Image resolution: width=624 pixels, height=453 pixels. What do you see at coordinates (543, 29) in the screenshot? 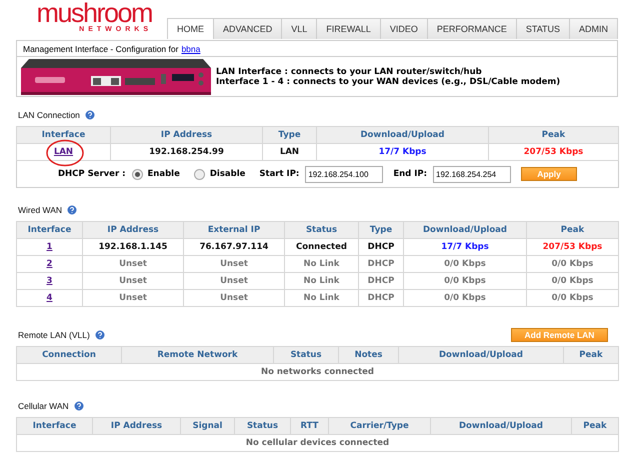
I see `nav-tab: STATUS` at bounding box center [543, 29].